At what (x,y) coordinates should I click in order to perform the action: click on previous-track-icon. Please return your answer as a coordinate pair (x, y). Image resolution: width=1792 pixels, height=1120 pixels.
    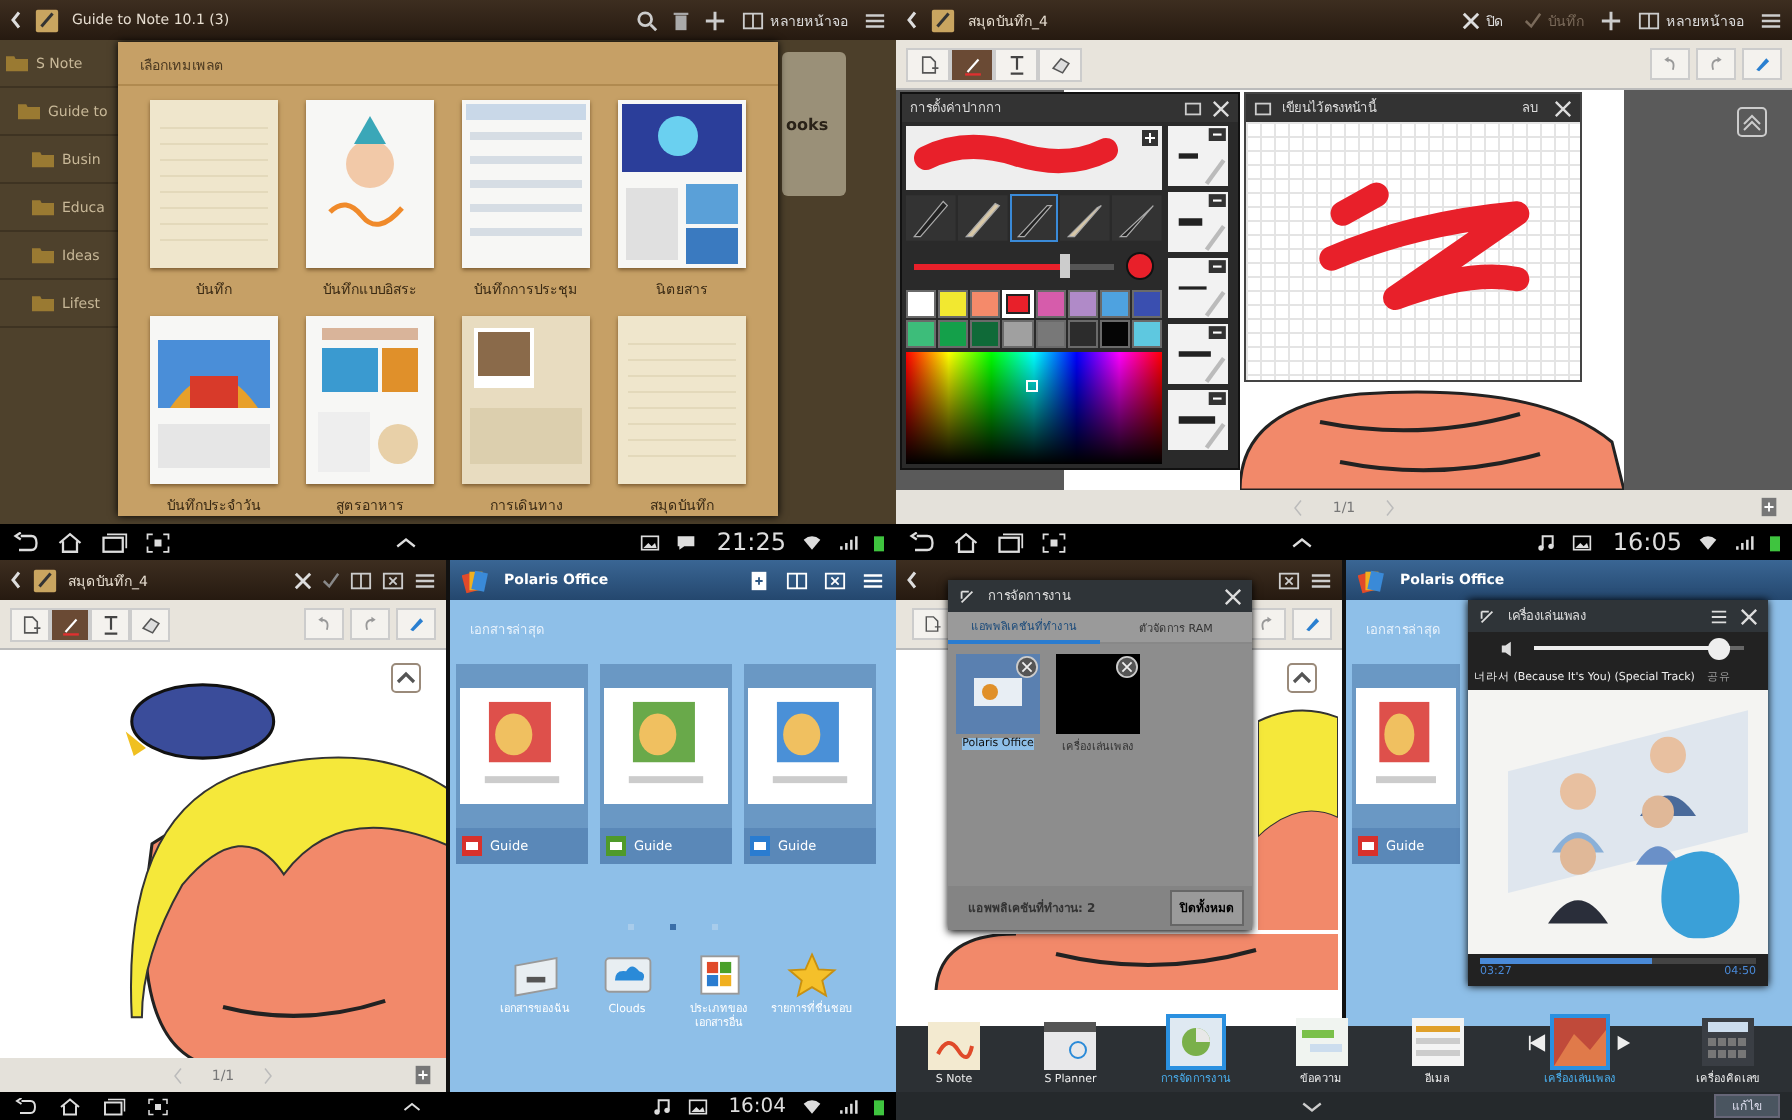
    Looking at the image, I should click on (1536, 1042).